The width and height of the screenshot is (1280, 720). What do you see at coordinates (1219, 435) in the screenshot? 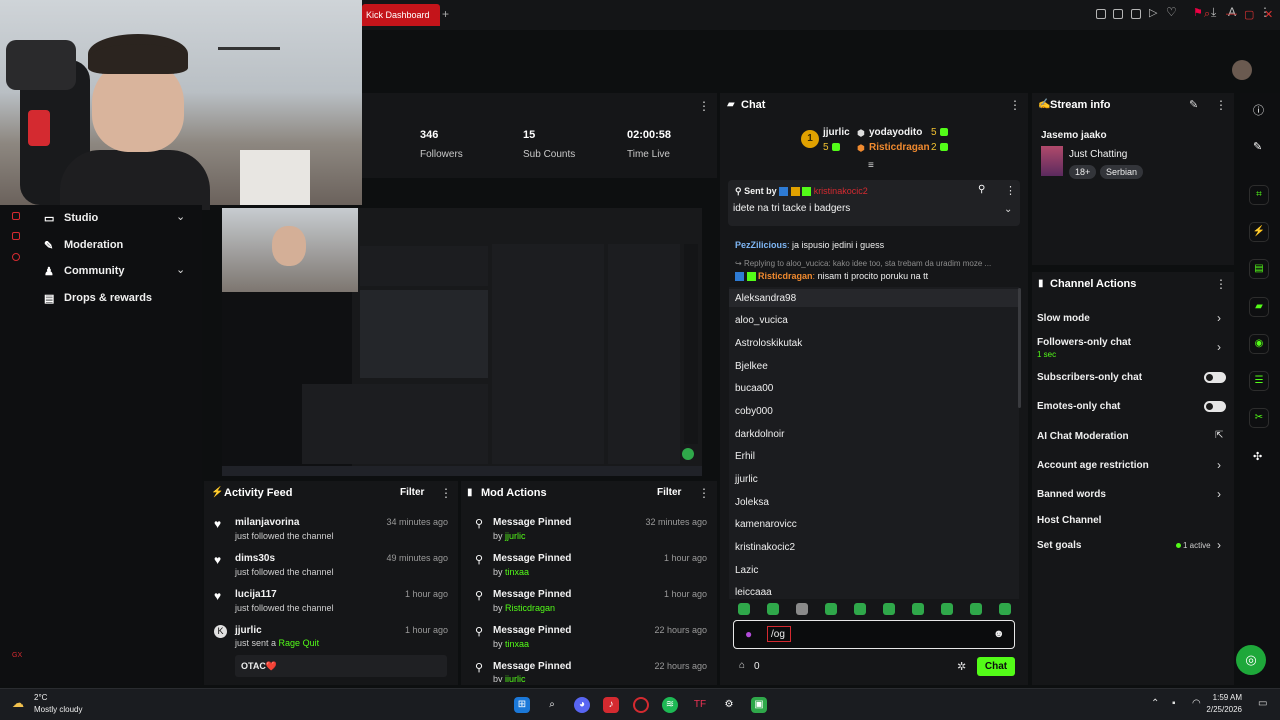
I see `external-link-icon: ⇱` at bounding box center [1219, 435].